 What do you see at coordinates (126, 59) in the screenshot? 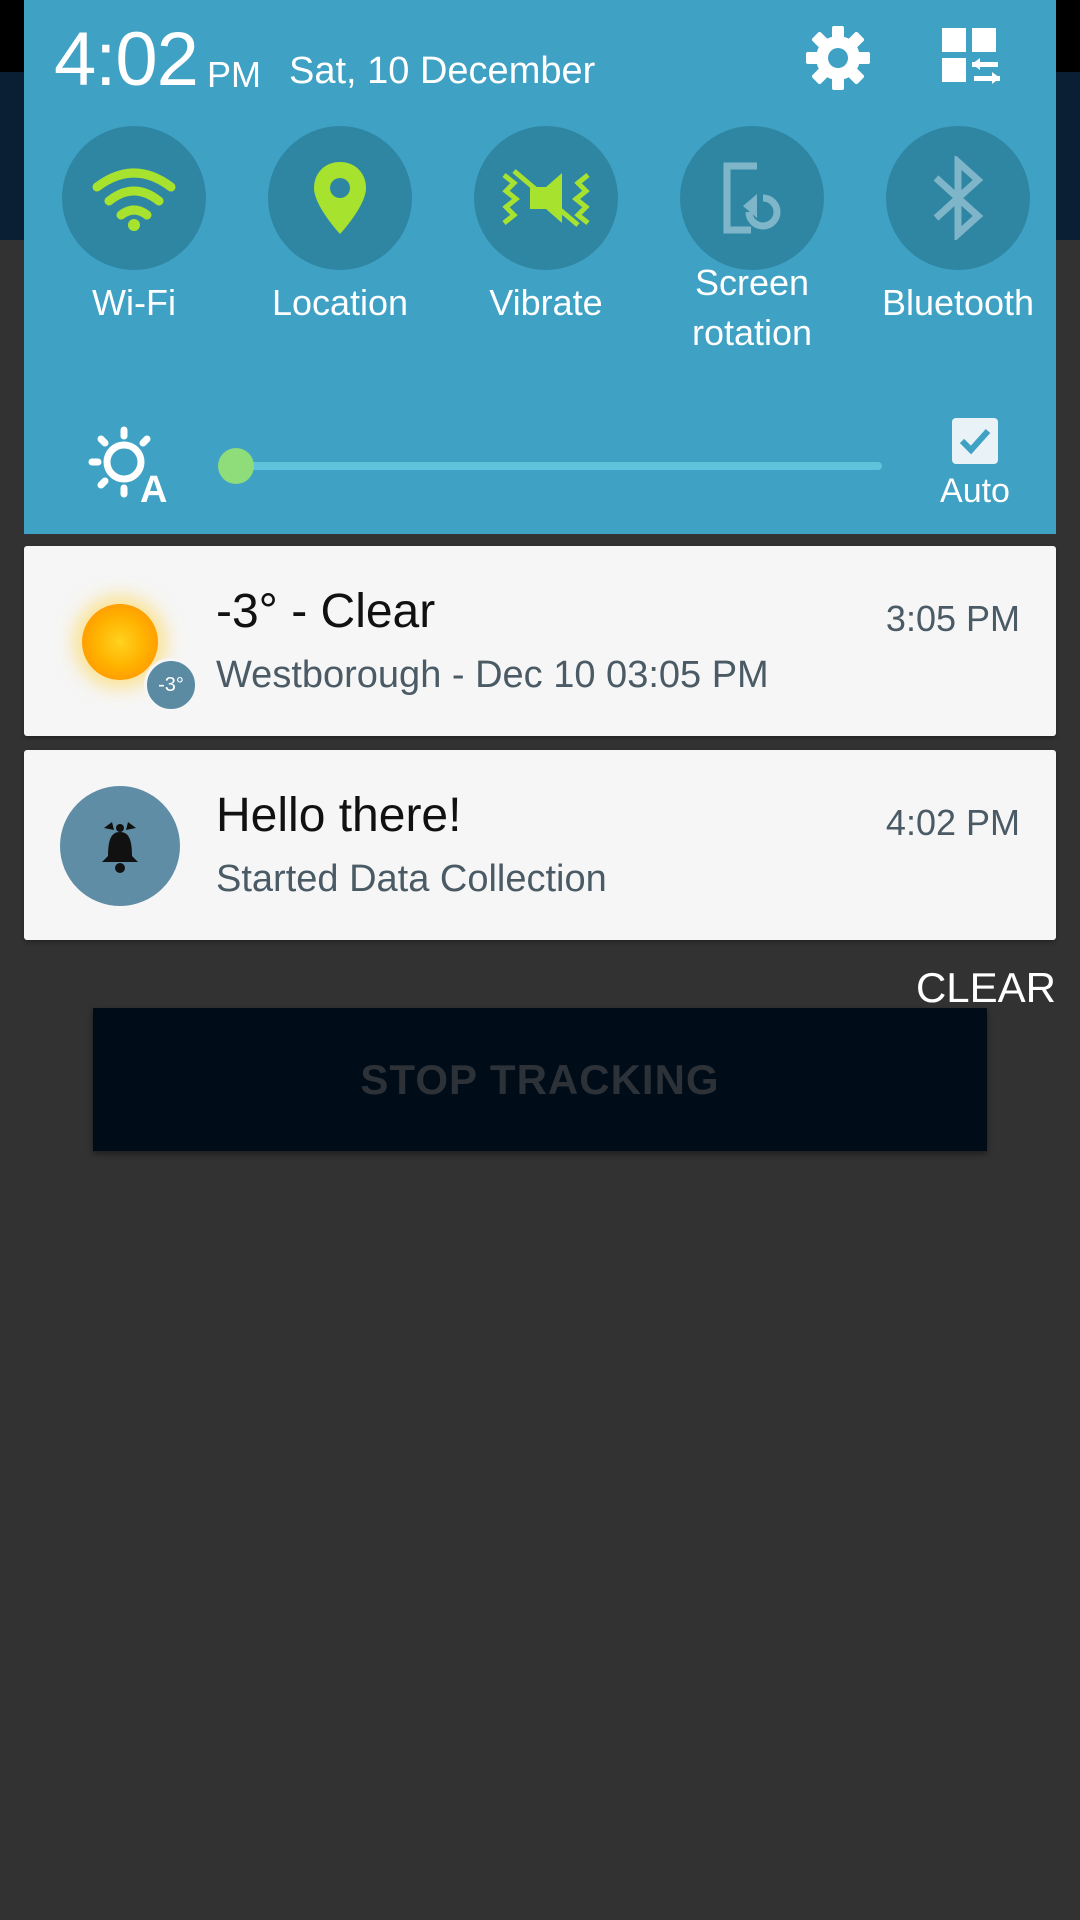
I see `clock-time: 4:02` at bounding box center [126, 59].